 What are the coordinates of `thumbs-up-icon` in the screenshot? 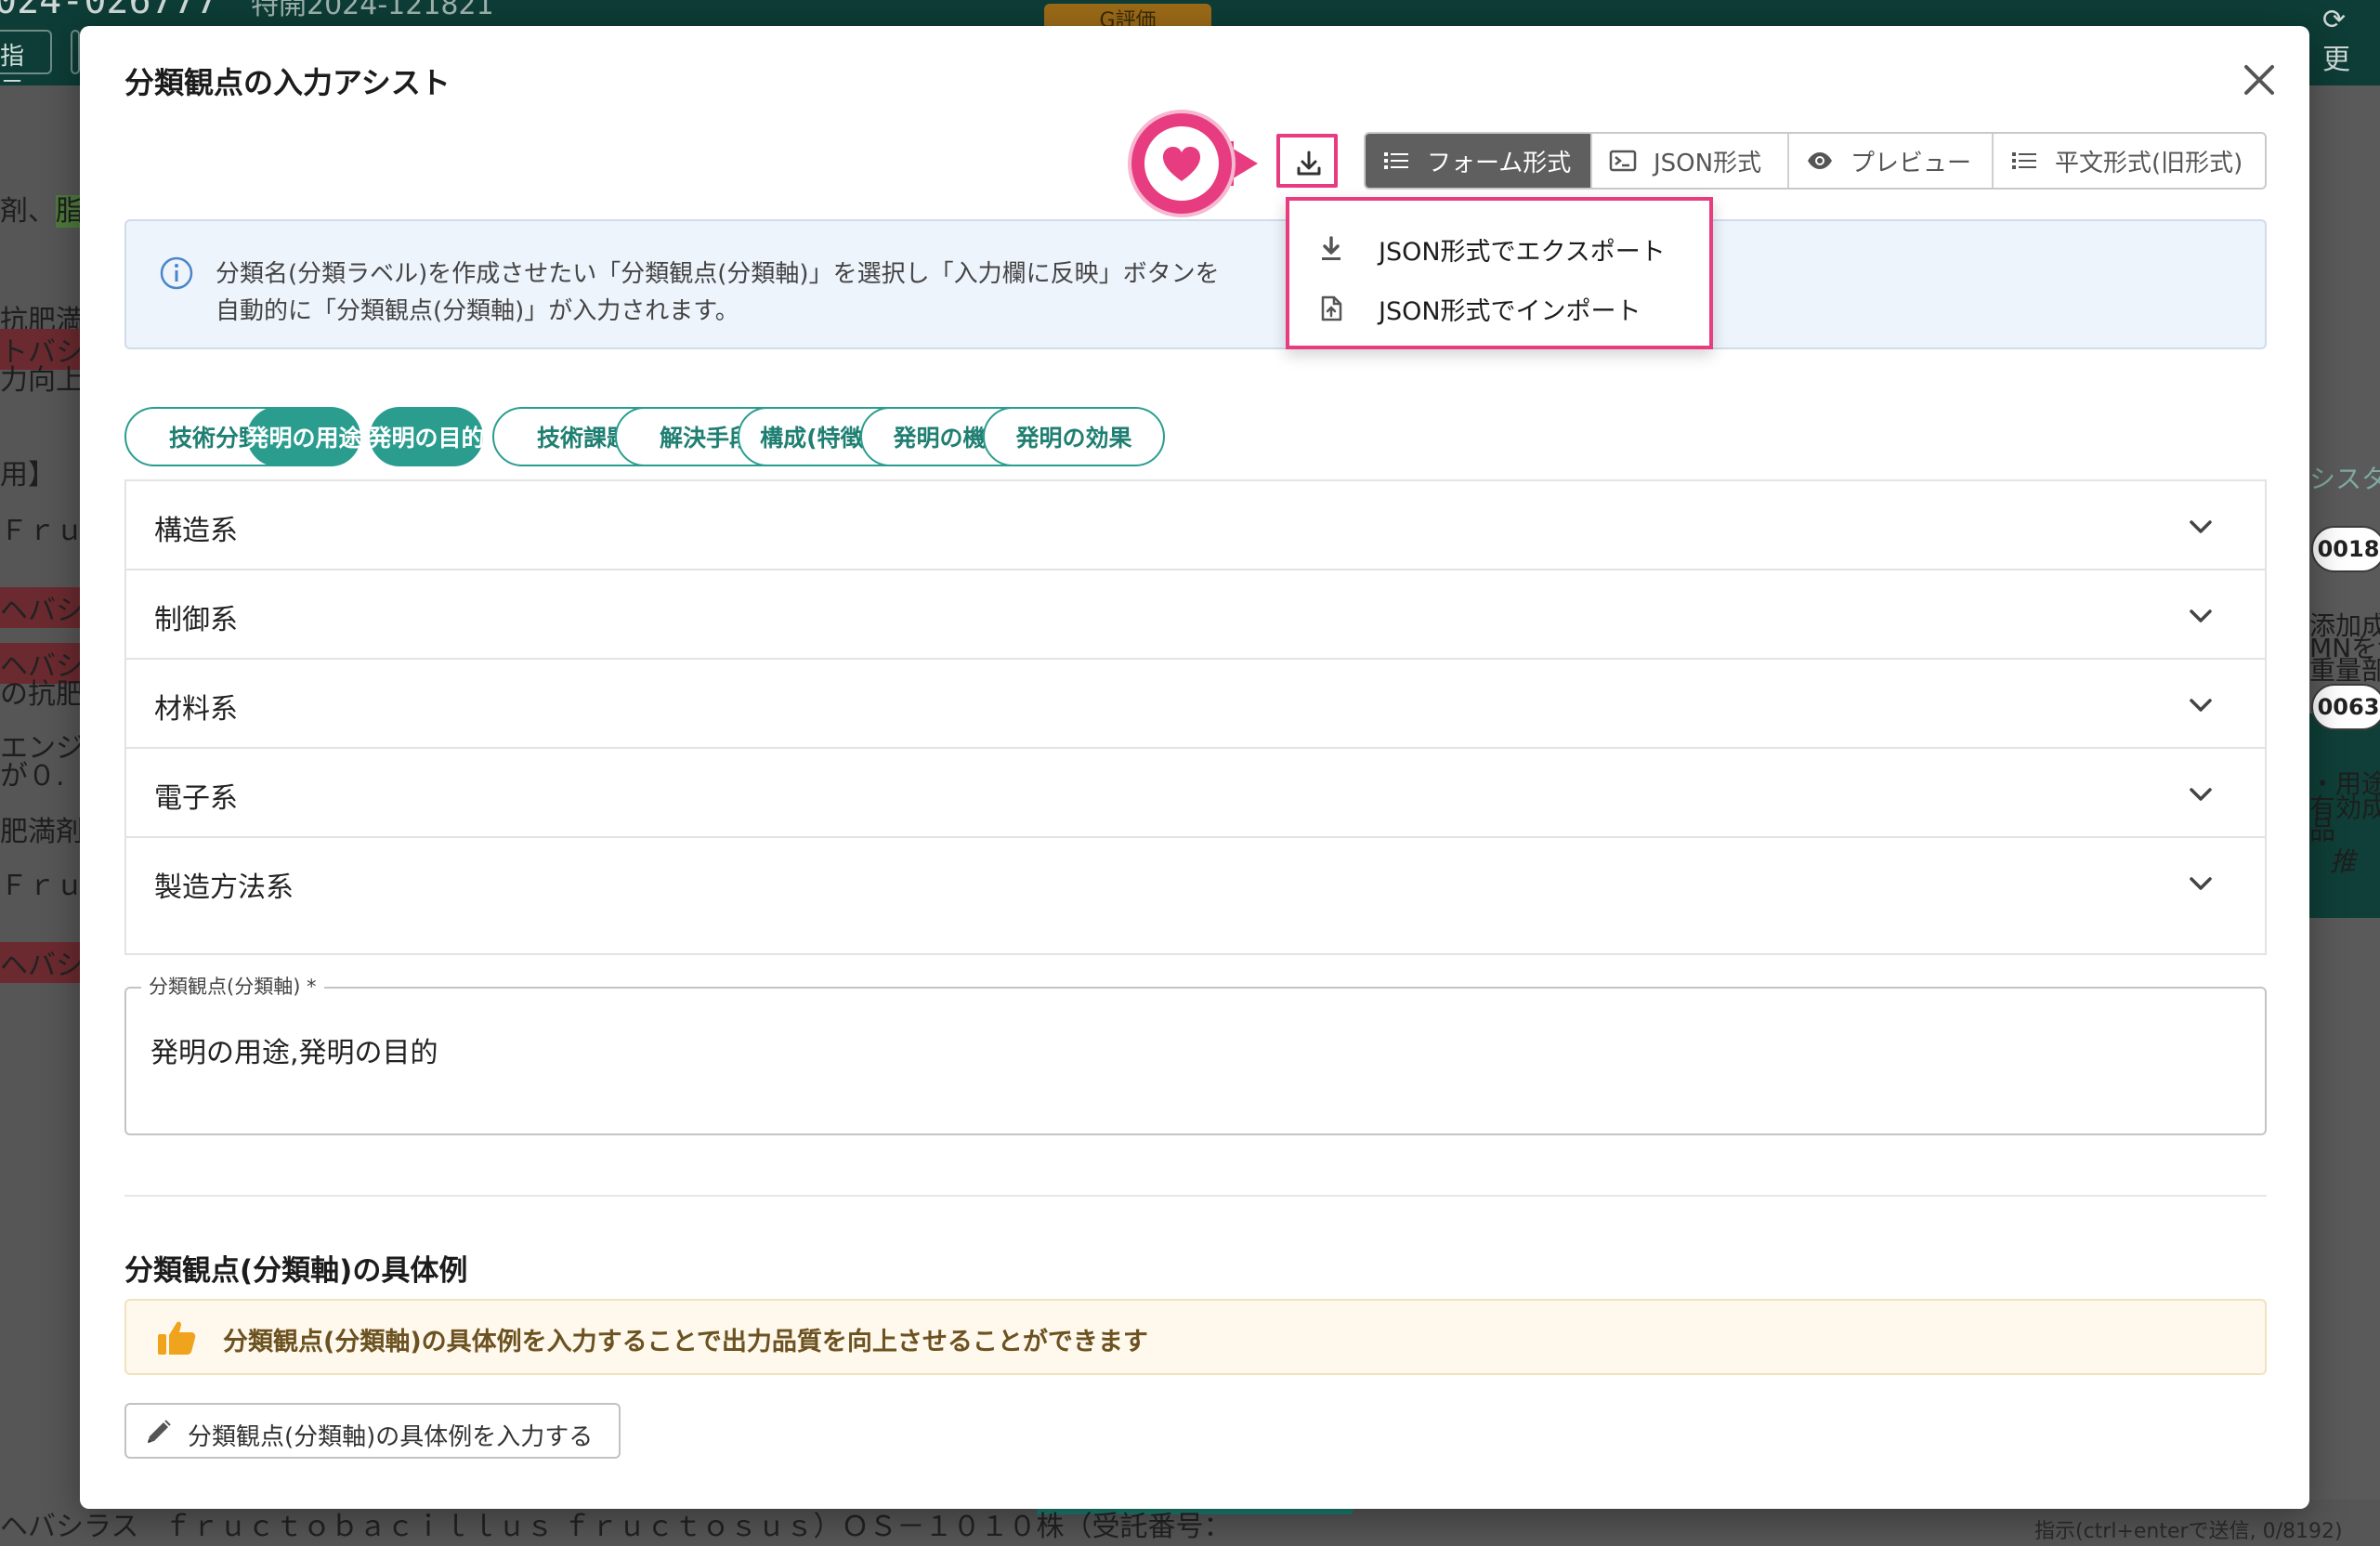 It's located at (177, 1338).